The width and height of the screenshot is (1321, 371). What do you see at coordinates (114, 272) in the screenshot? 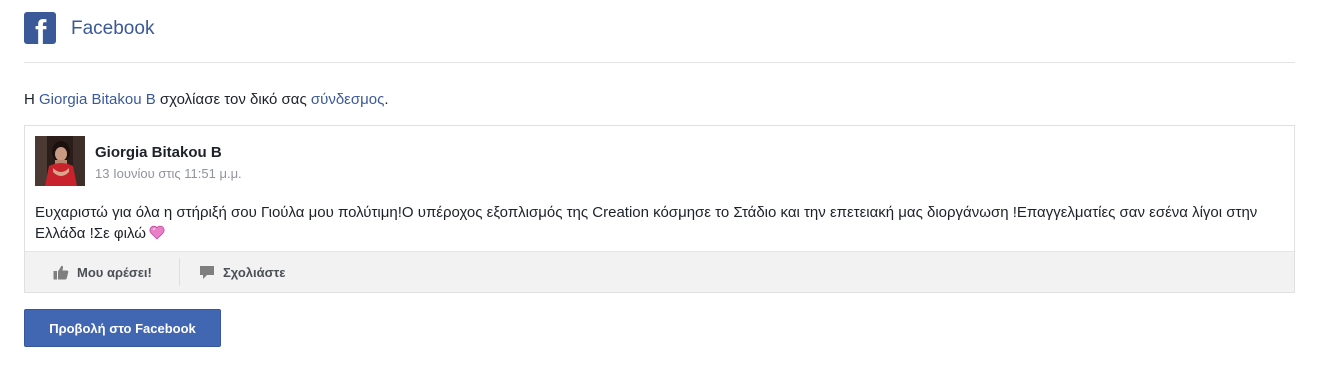
I see `like-label: Μου αρέσει!` at bounding box center [114, 272].